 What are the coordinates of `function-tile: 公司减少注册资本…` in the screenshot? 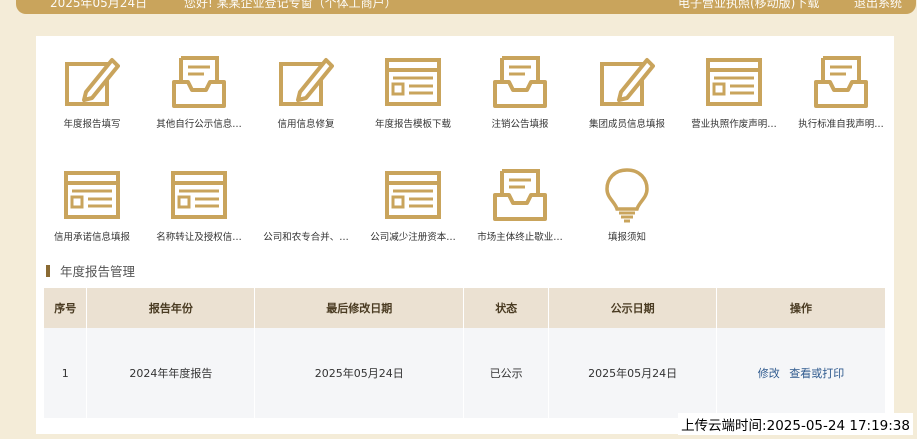 It's located at (413, 215).